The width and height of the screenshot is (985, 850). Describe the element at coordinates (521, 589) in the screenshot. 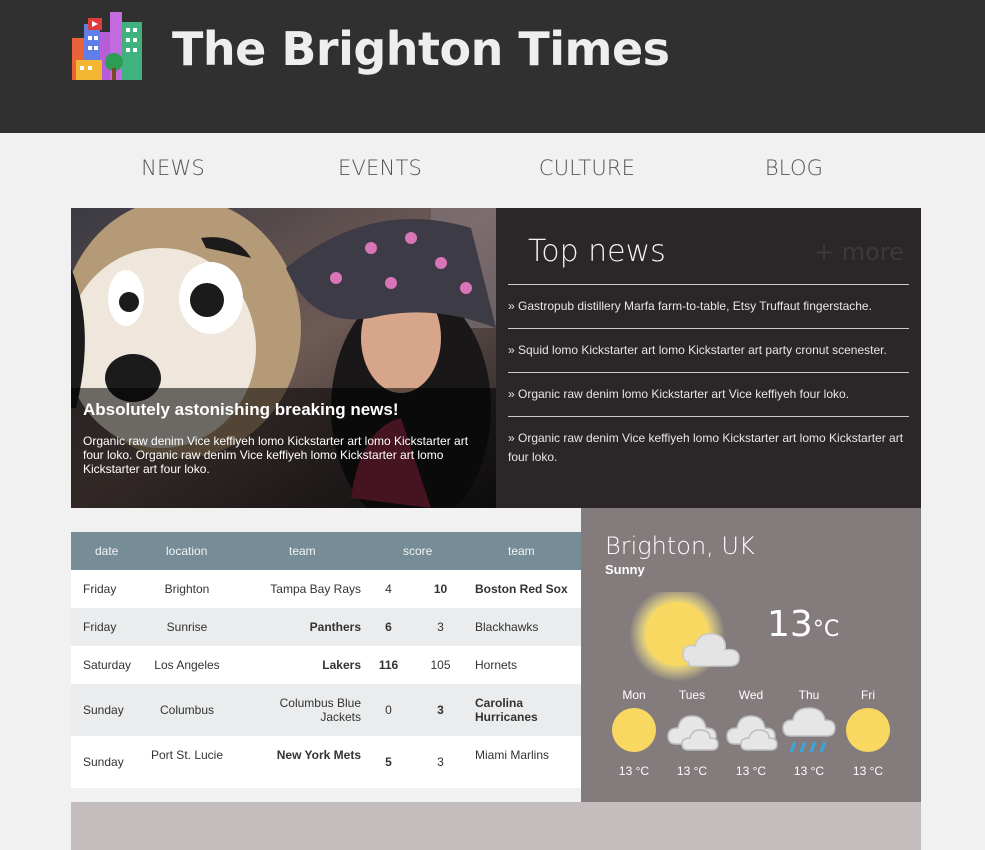

I see `cell-away-team: Boston Red Sox` at that location.